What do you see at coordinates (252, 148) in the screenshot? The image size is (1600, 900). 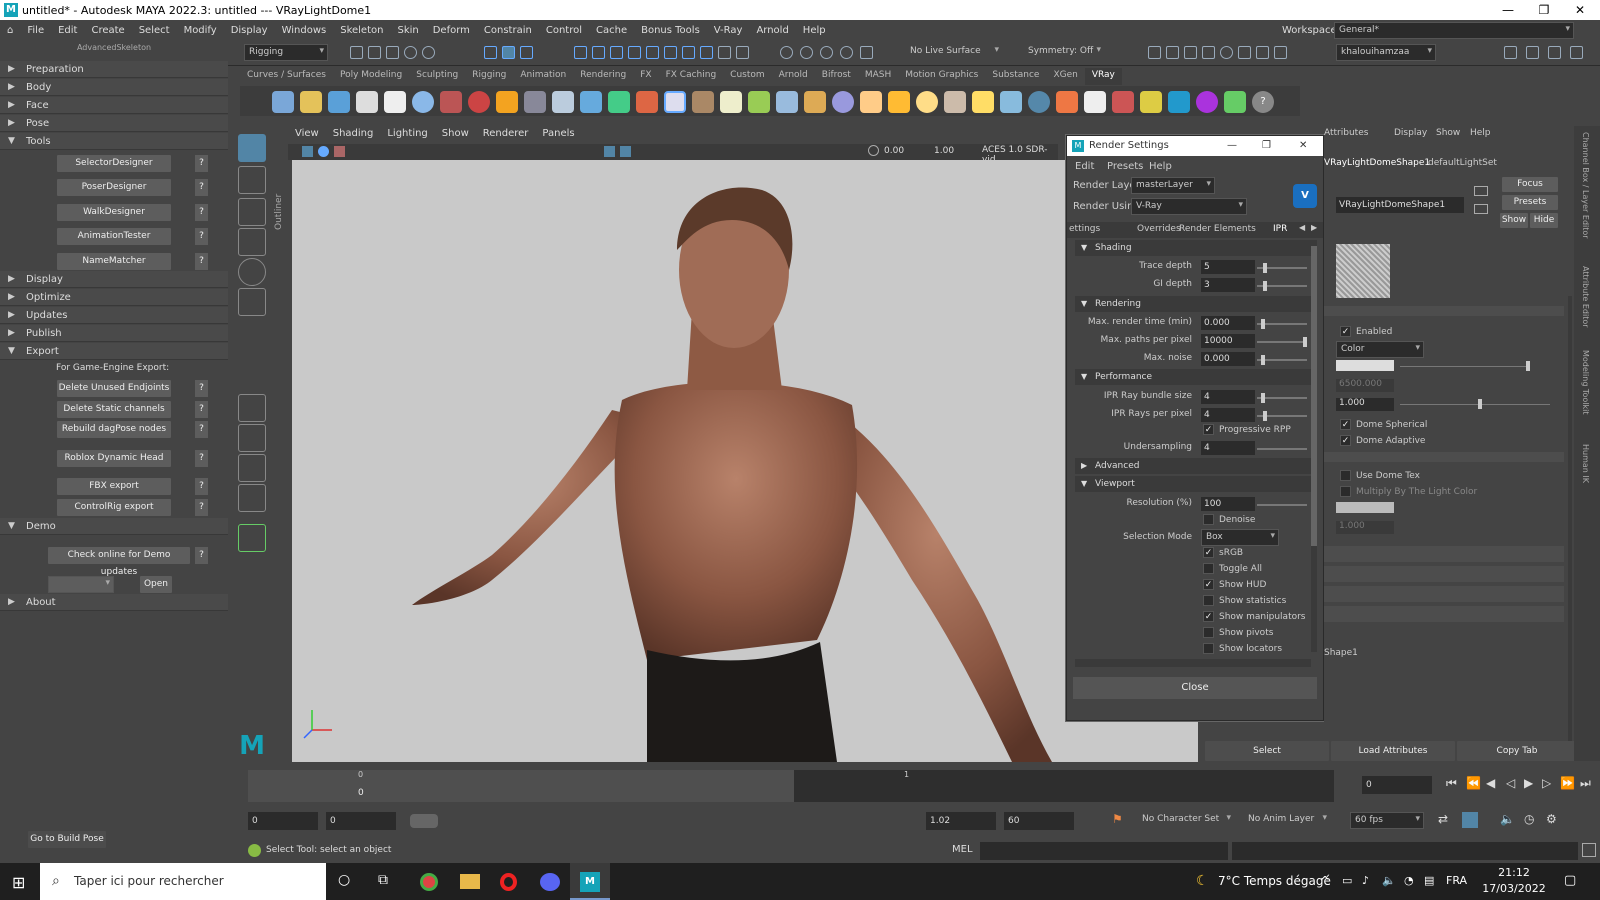 I see `select-tool-icon` at bounding box center [252, 148].